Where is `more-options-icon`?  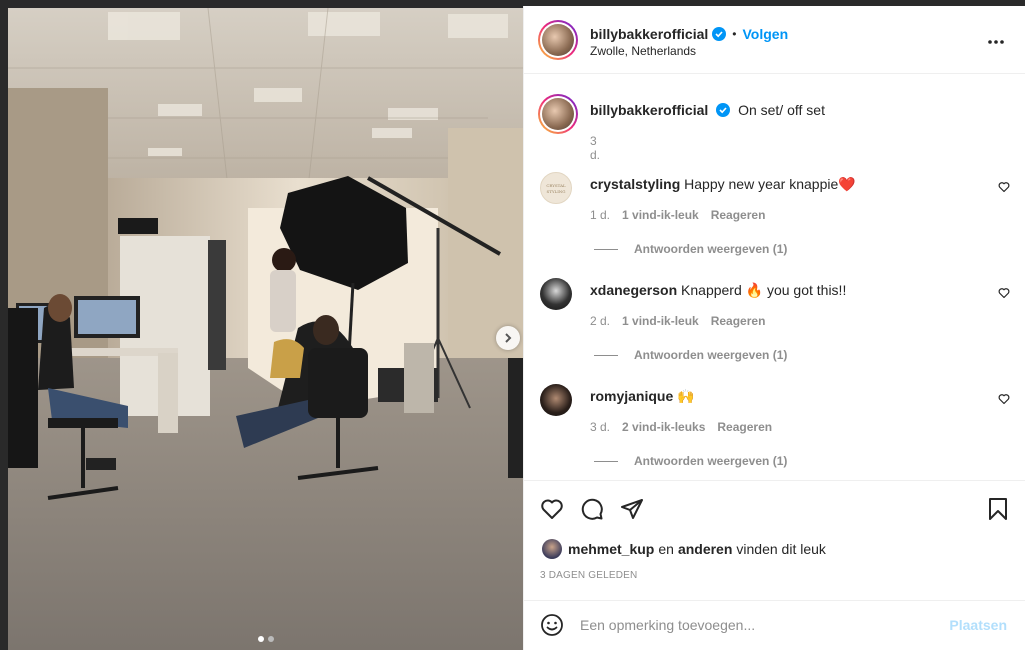
more-options-icon is located at coordinates (996, 42).